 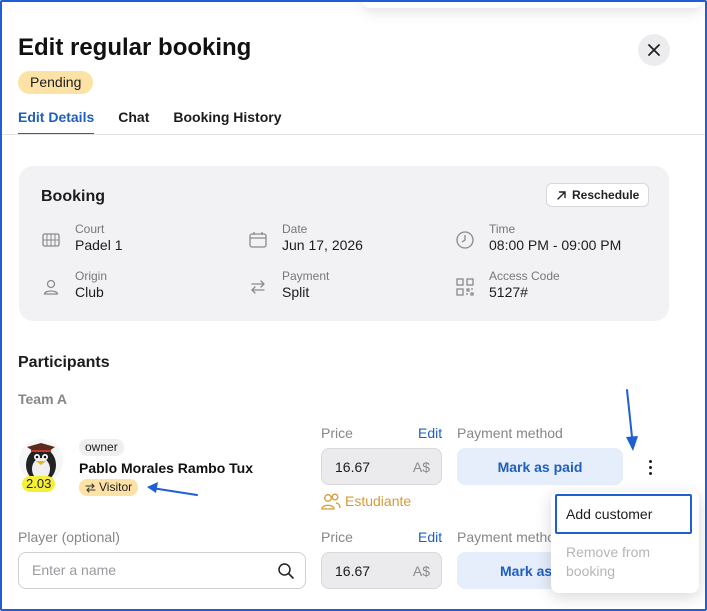 What do you see at coordinates (73, 196) in the screenshot?
I see `booking-card-title: Booking` at bounding box center [73, 196].